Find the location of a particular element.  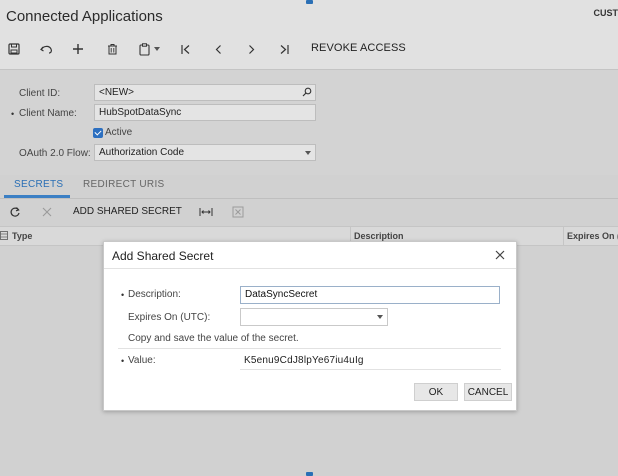

export-excel-icon is located at coordinates (238, 212).